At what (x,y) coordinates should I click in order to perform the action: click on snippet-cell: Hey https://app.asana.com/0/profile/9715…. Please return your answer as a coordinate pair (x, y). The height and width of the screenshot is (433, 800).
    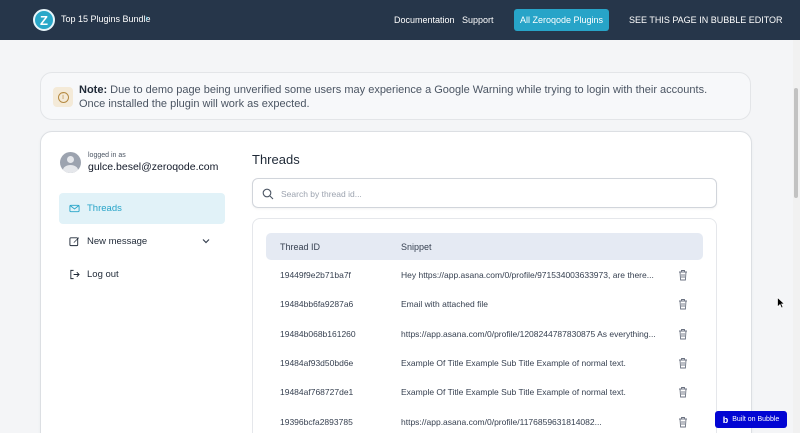
    Looking at the image, I should click on (527, 275).